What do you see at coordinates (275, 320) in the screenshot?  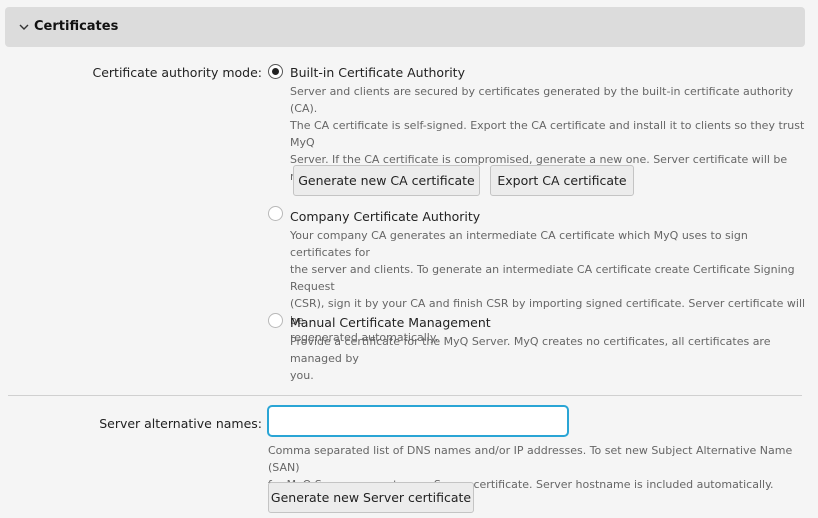 I see `radio-manual-management` at bounding box center [275, 320].